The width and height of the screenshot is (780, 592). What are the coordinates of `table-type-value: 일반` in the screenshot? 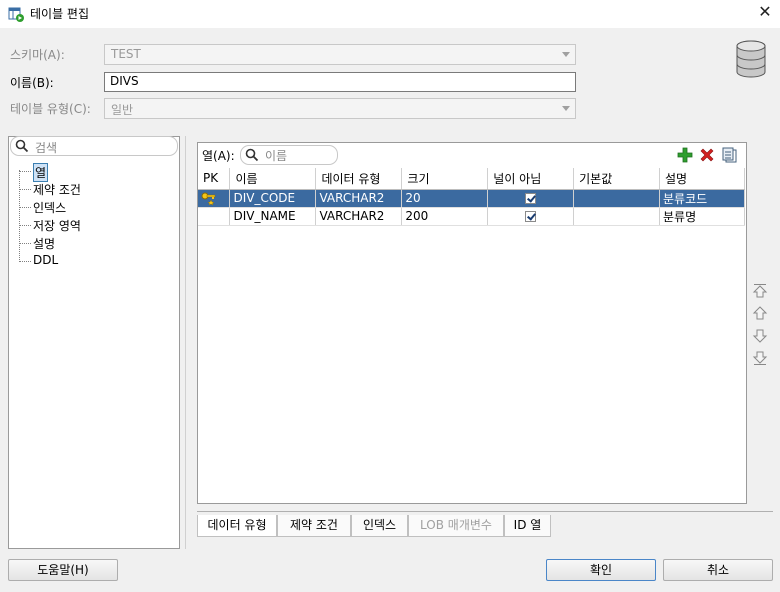 It's located at (122, 110).